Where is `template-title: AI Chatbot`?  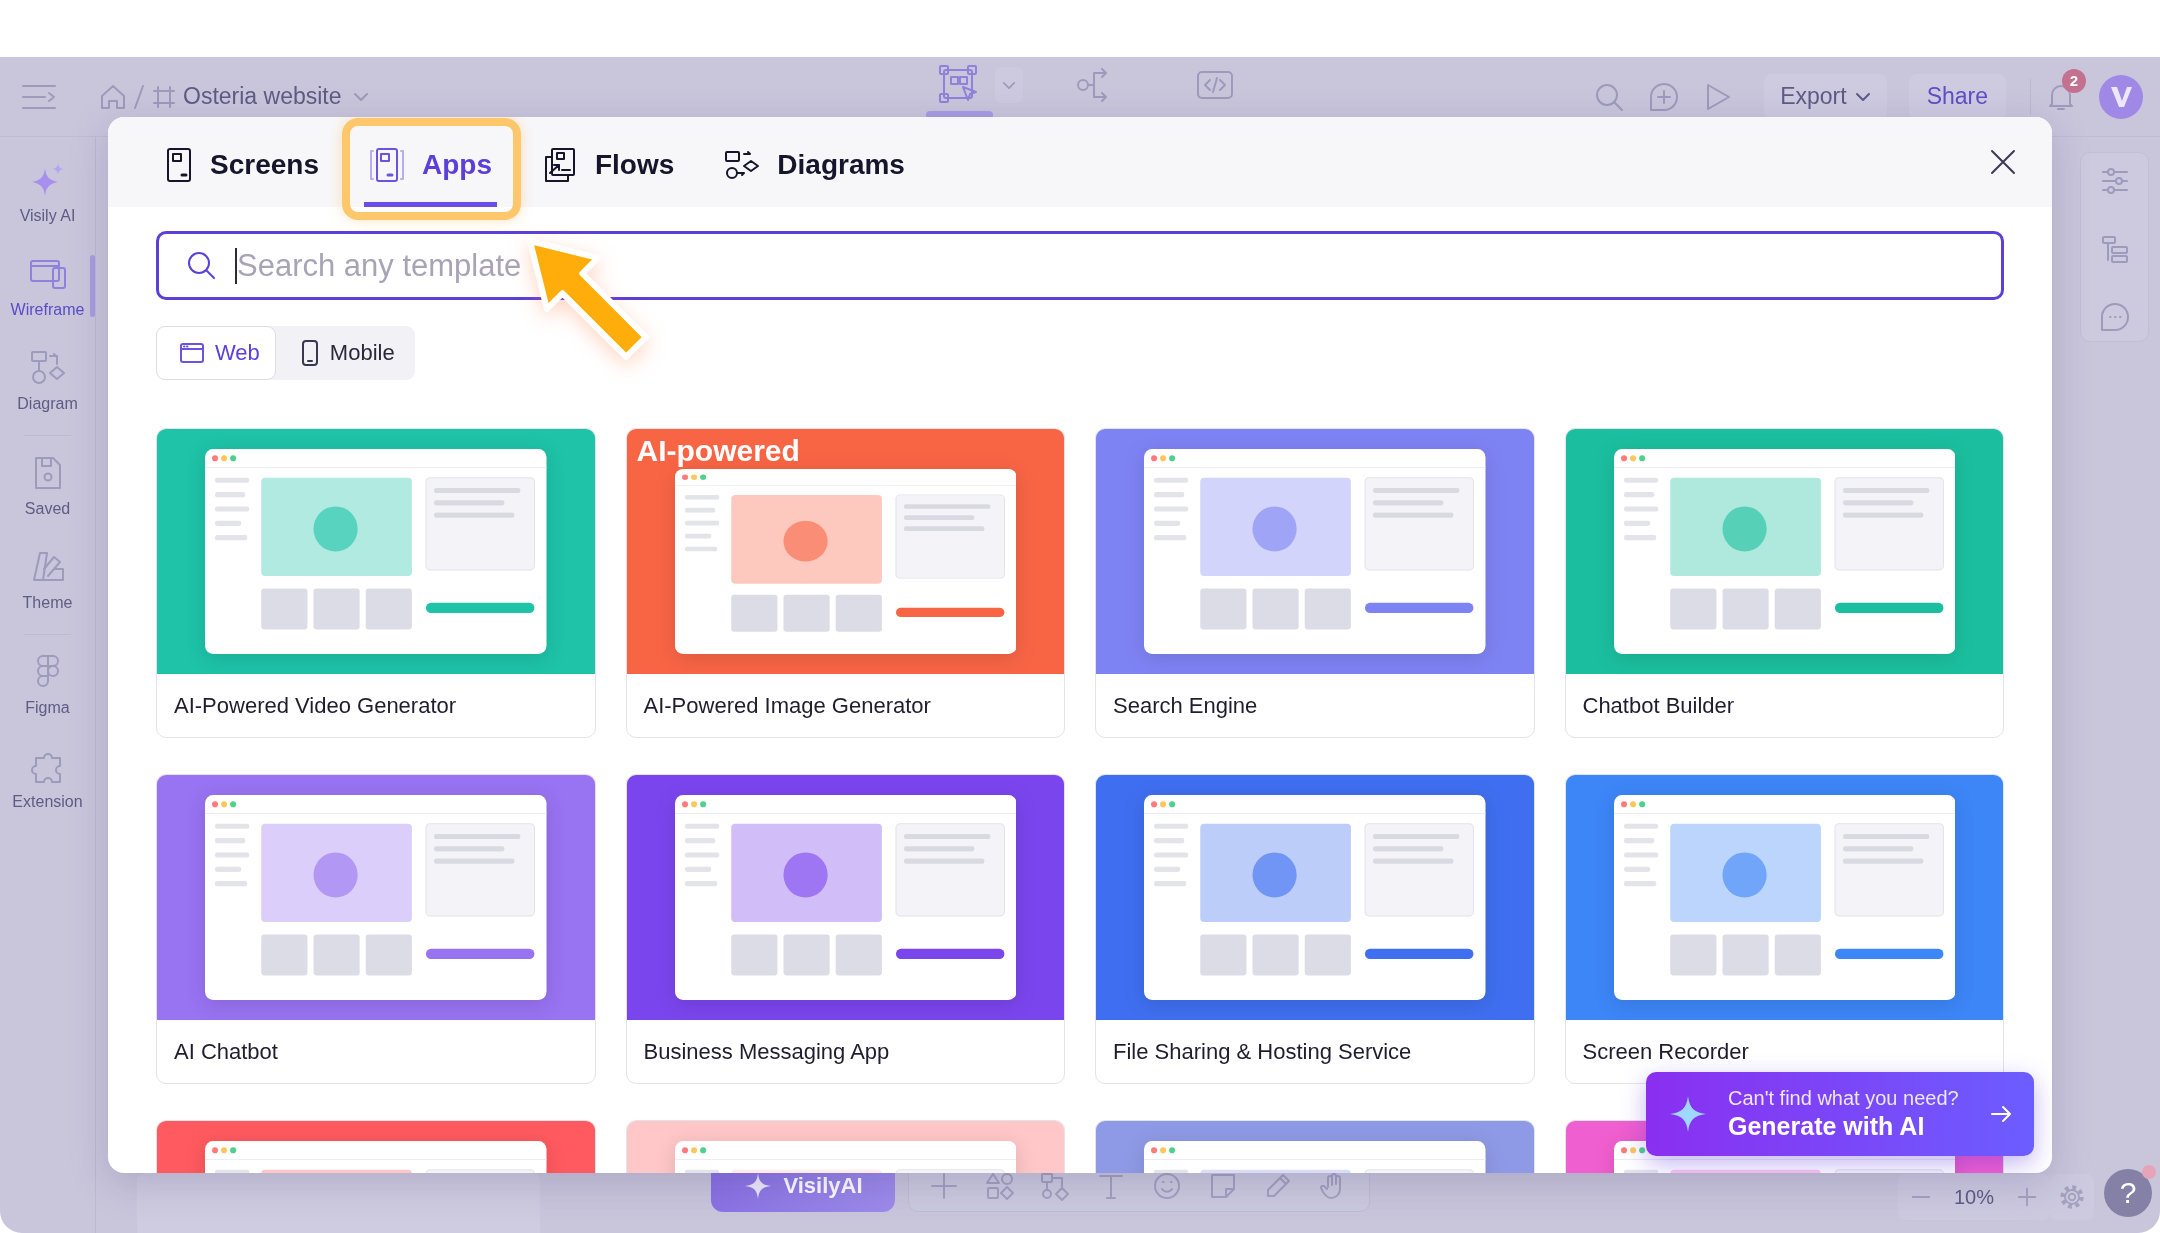 template-title: AI Chatbot is located at coordinates (226, 1051).